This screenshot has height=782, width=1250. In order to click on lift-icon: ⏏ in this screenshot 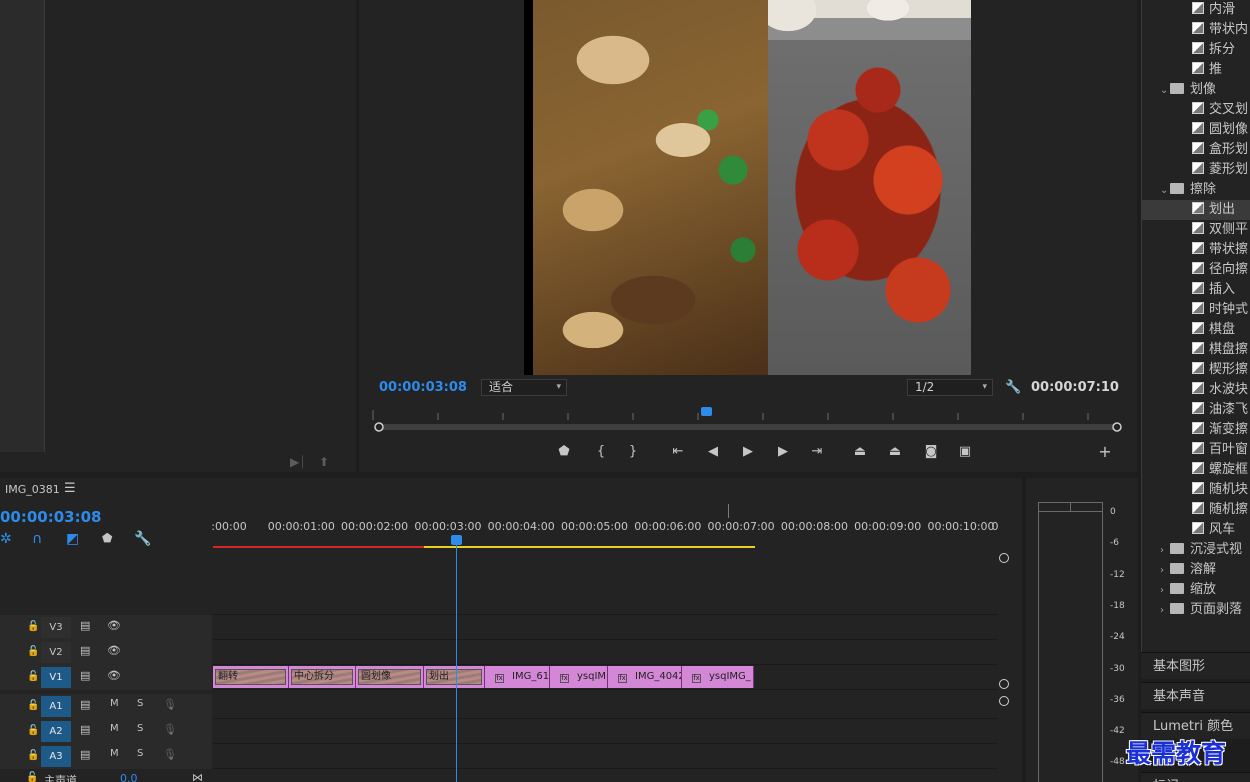, I will do `click(860, 452)`.